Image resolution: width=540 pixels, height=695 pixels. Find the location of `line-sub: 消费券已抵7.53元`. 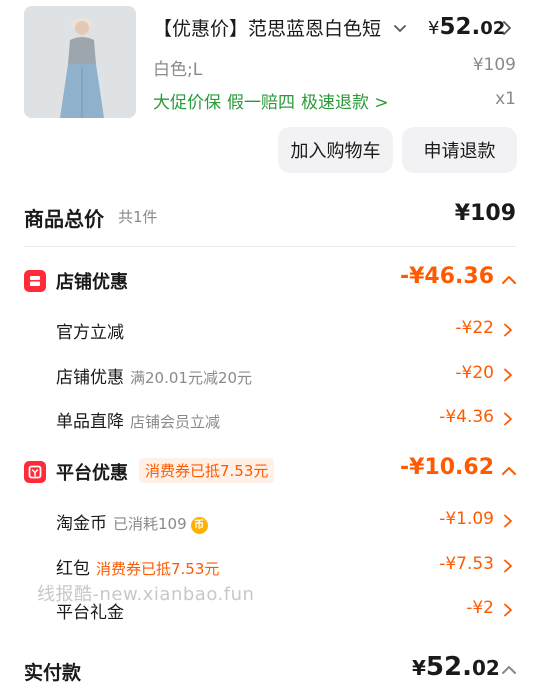

line-sub: 消费券已抵7.53元 is located at coordinates (158, 569).